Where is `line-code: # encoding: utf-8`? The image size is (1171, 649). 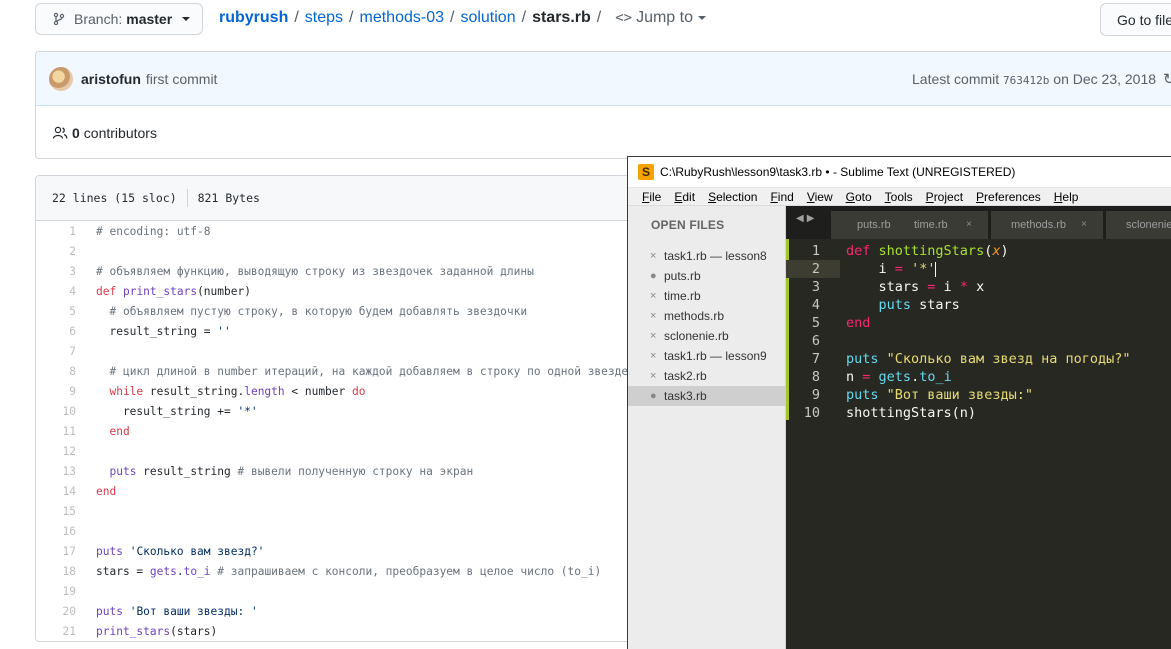 line-code: # encoding: utf-8 is located at coordinates (153, 231).